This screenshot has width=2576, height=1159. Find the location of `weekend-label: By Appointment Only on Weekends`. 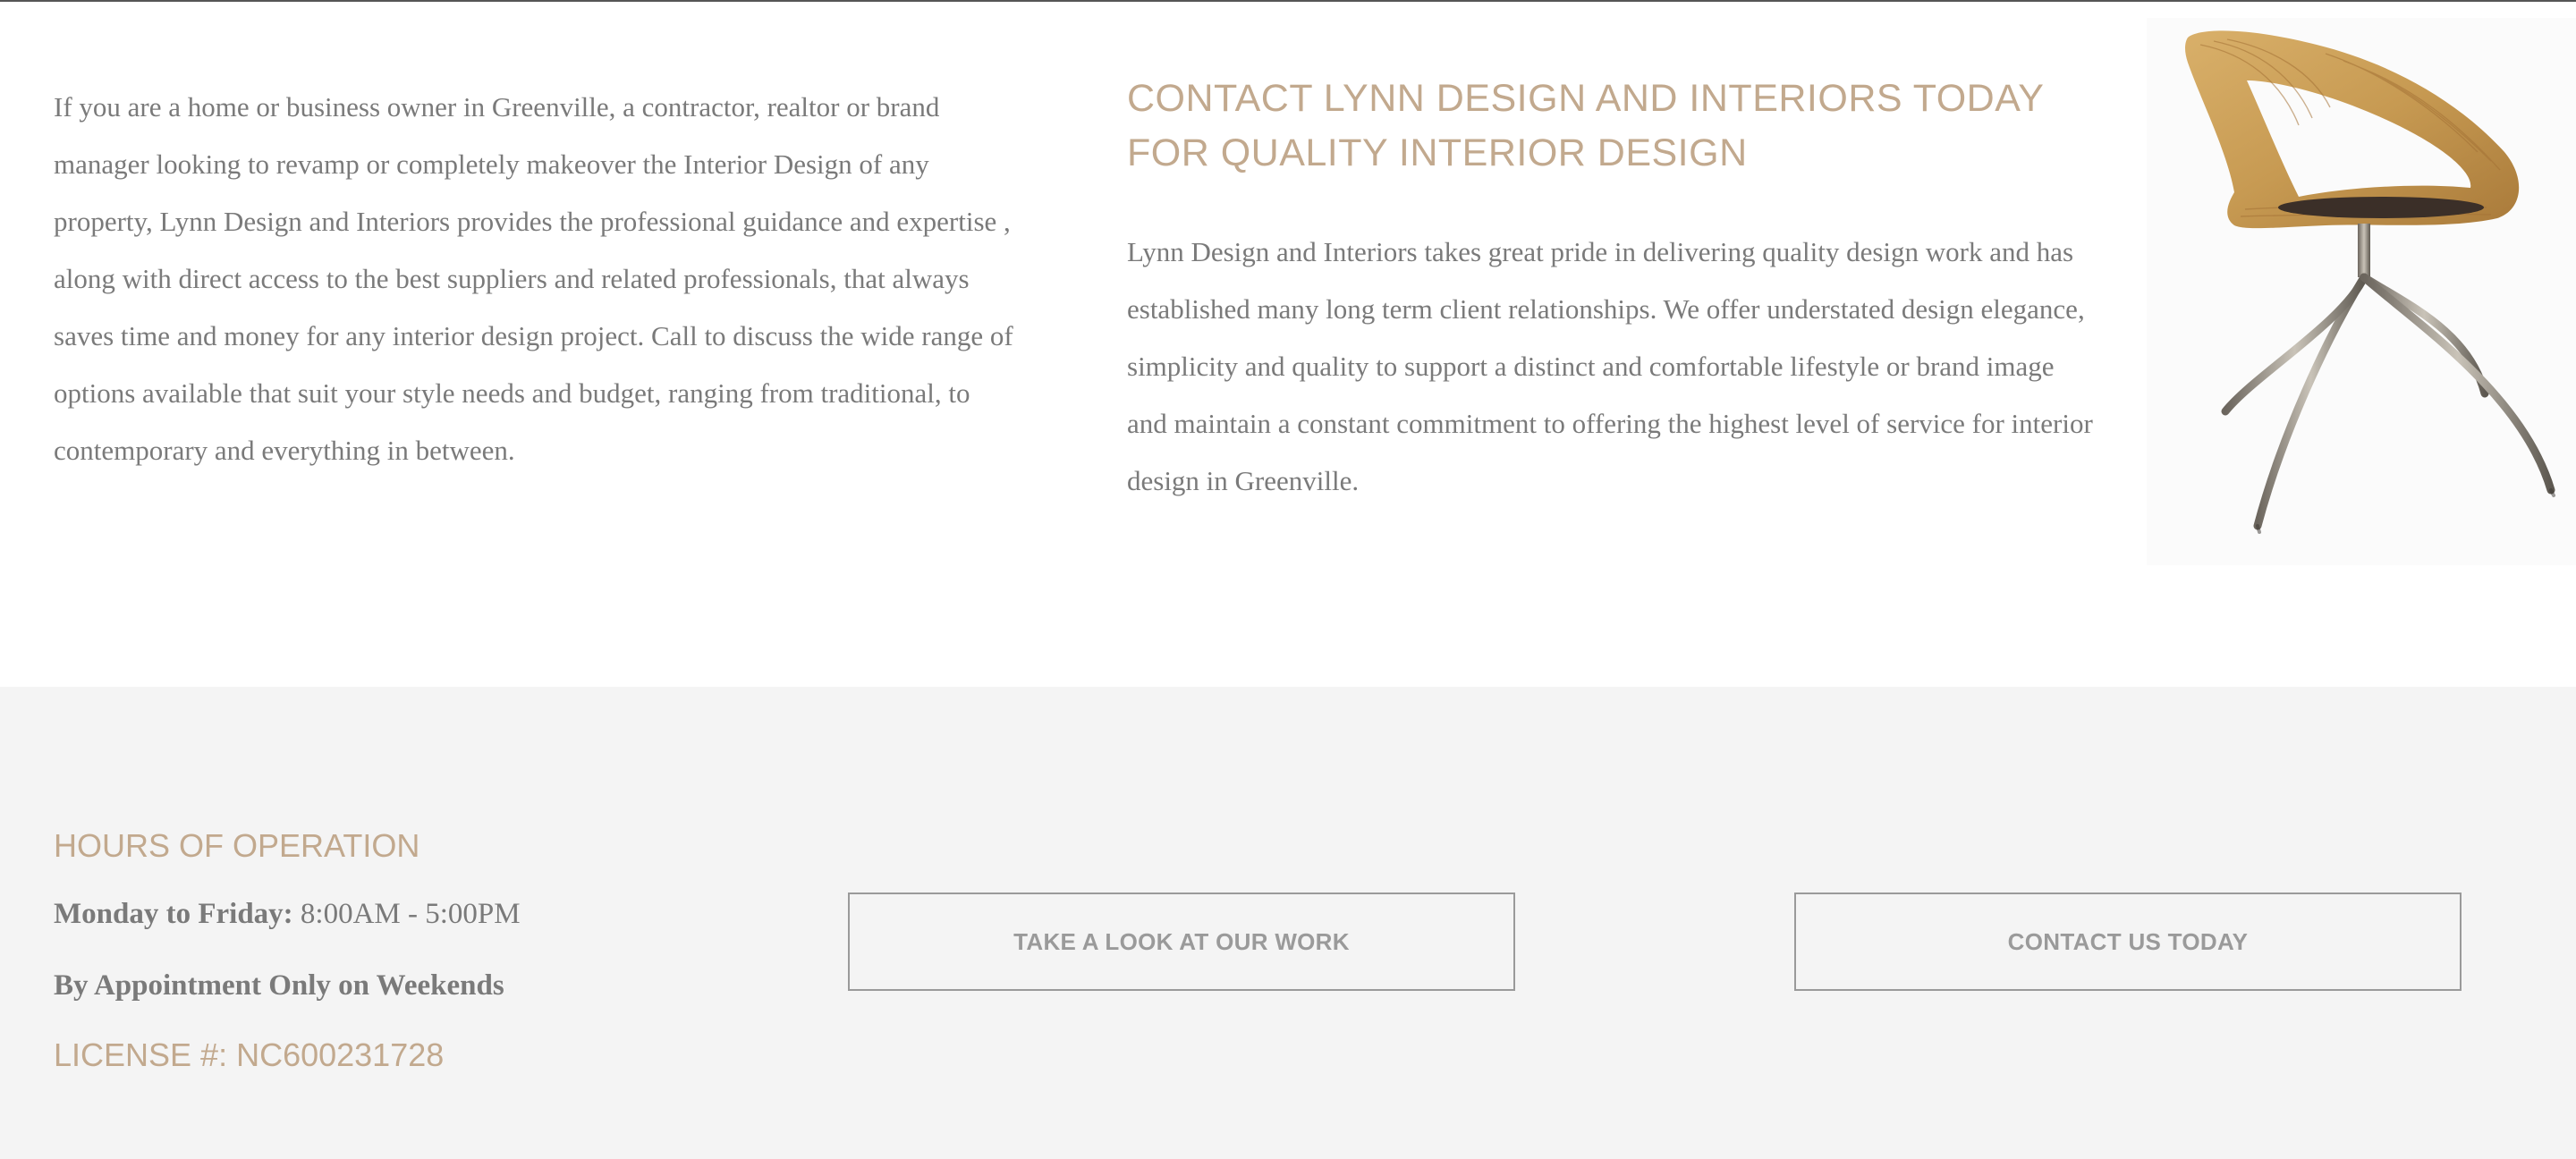

weekend-label: By Appointment Only on Weekends is located at coordinates (279, 985).